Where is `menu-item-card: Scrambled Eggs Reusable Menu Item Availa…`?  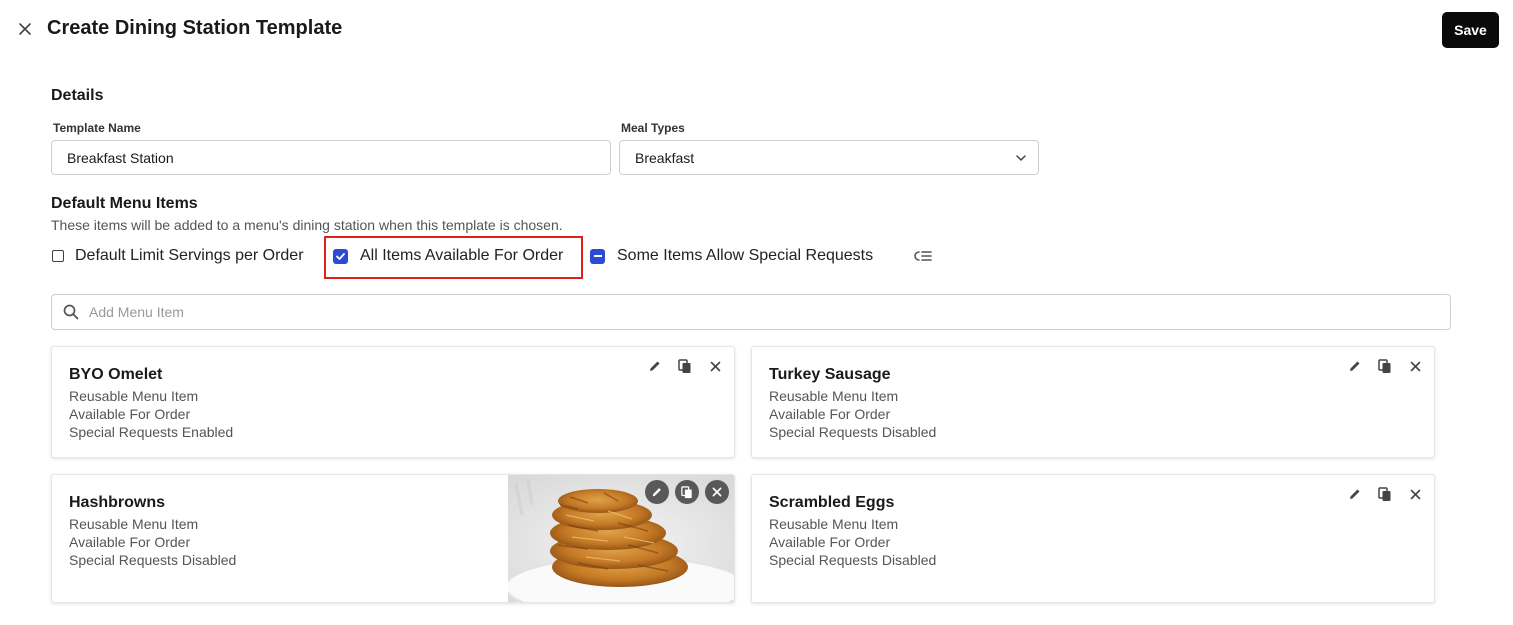
menu-item-card: Scrambled Eggs Reusable Menu Item Availa… is located at coordinates (1093, 538).